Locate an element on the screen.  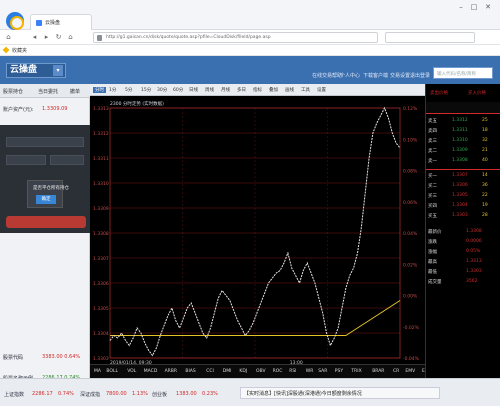
indicator-brar: BRAR is located at coordinates (378, 371).